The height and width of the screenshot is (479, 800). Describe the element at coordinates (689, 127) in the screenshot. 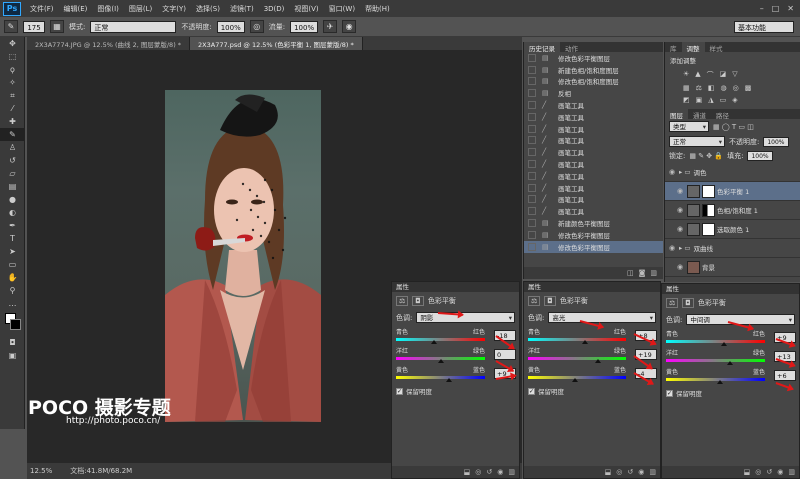

I see `layer-kind-select: 类型` at that location.